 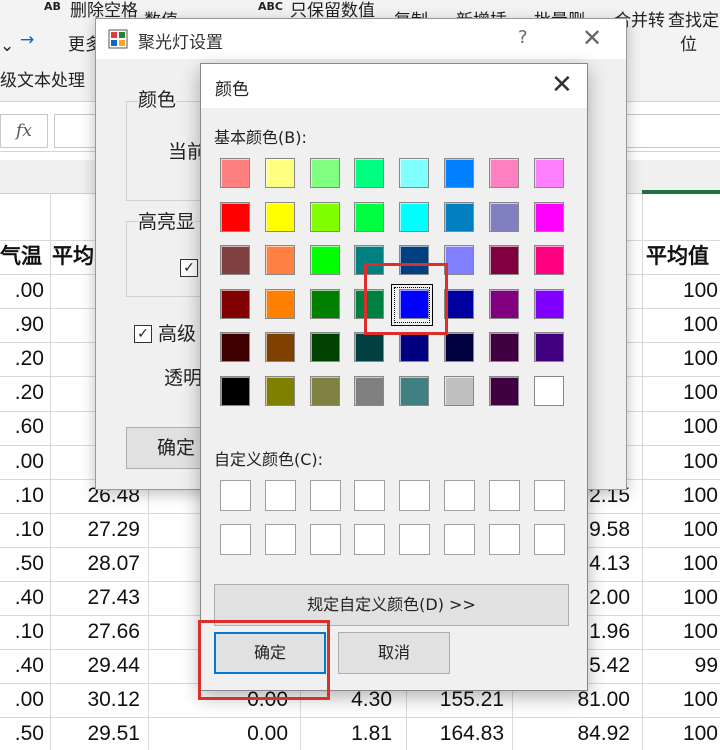 What do you see at coordinates (96, 564) in the screenshot?
I see `table-cell: 28.07` at bounding box center [96, 564].